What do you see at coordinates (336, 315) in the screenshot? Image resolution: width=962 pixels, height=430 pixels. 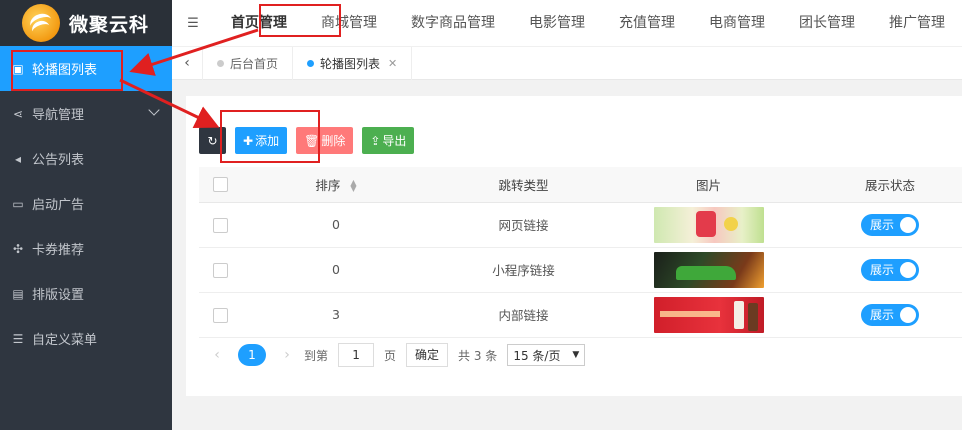 I see `sort-cell: 3` at bounding box center [336, 315].